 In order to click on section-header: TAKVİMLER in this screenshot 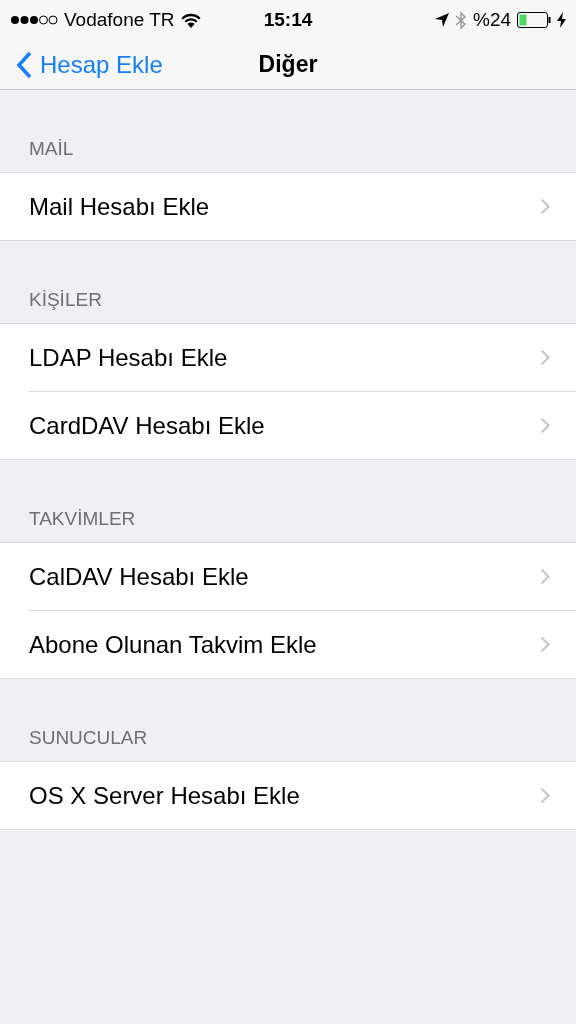, I will do `click(82, 518)`.